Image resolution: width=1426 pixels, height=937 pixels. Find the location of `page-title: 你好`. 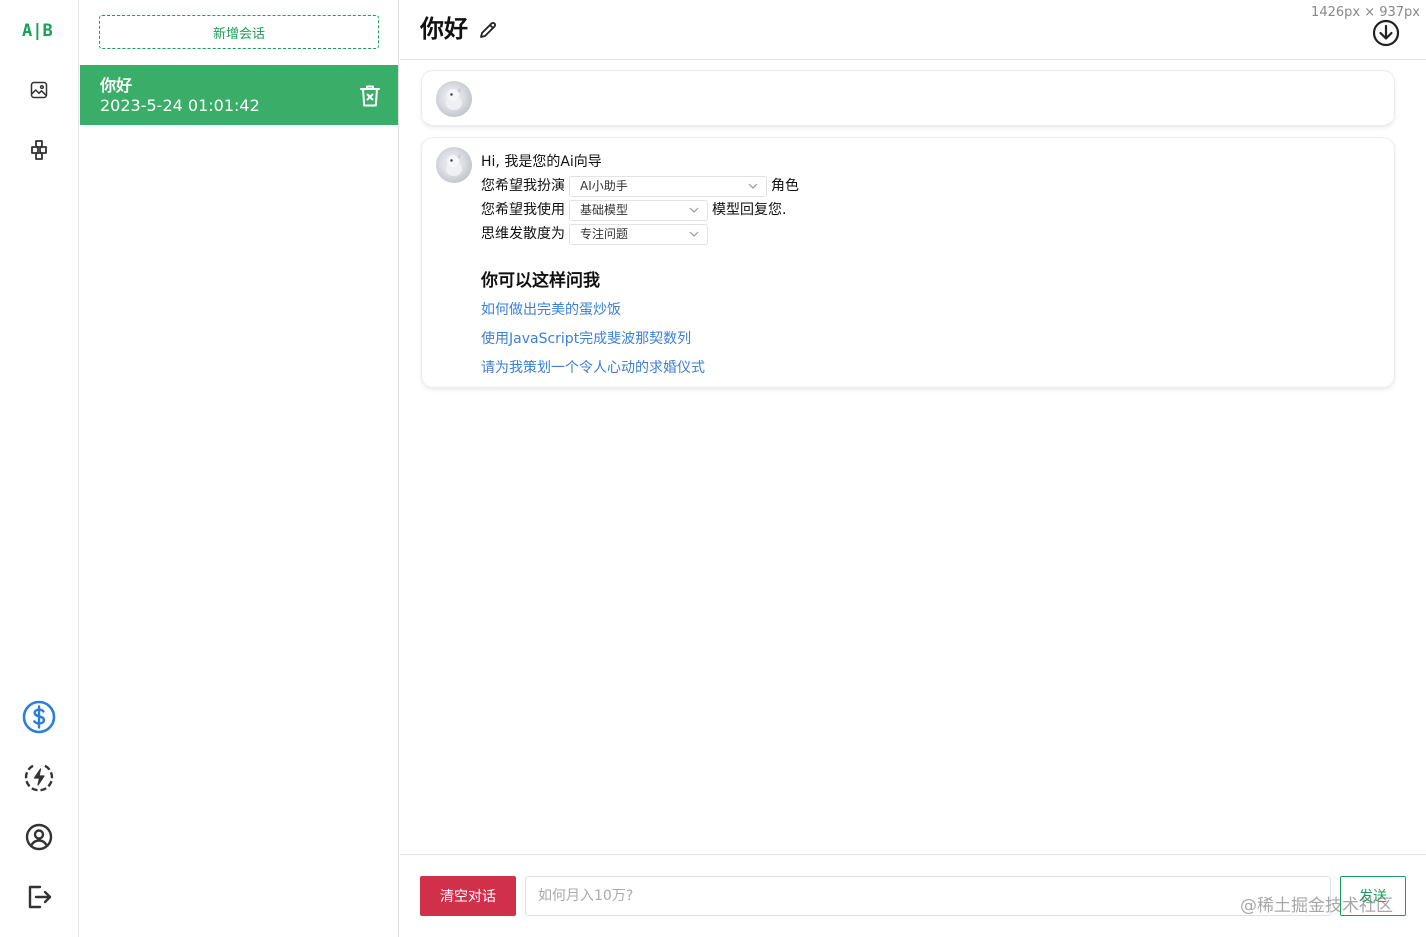

page-title: 你好 is located at coordinates (444, 29).